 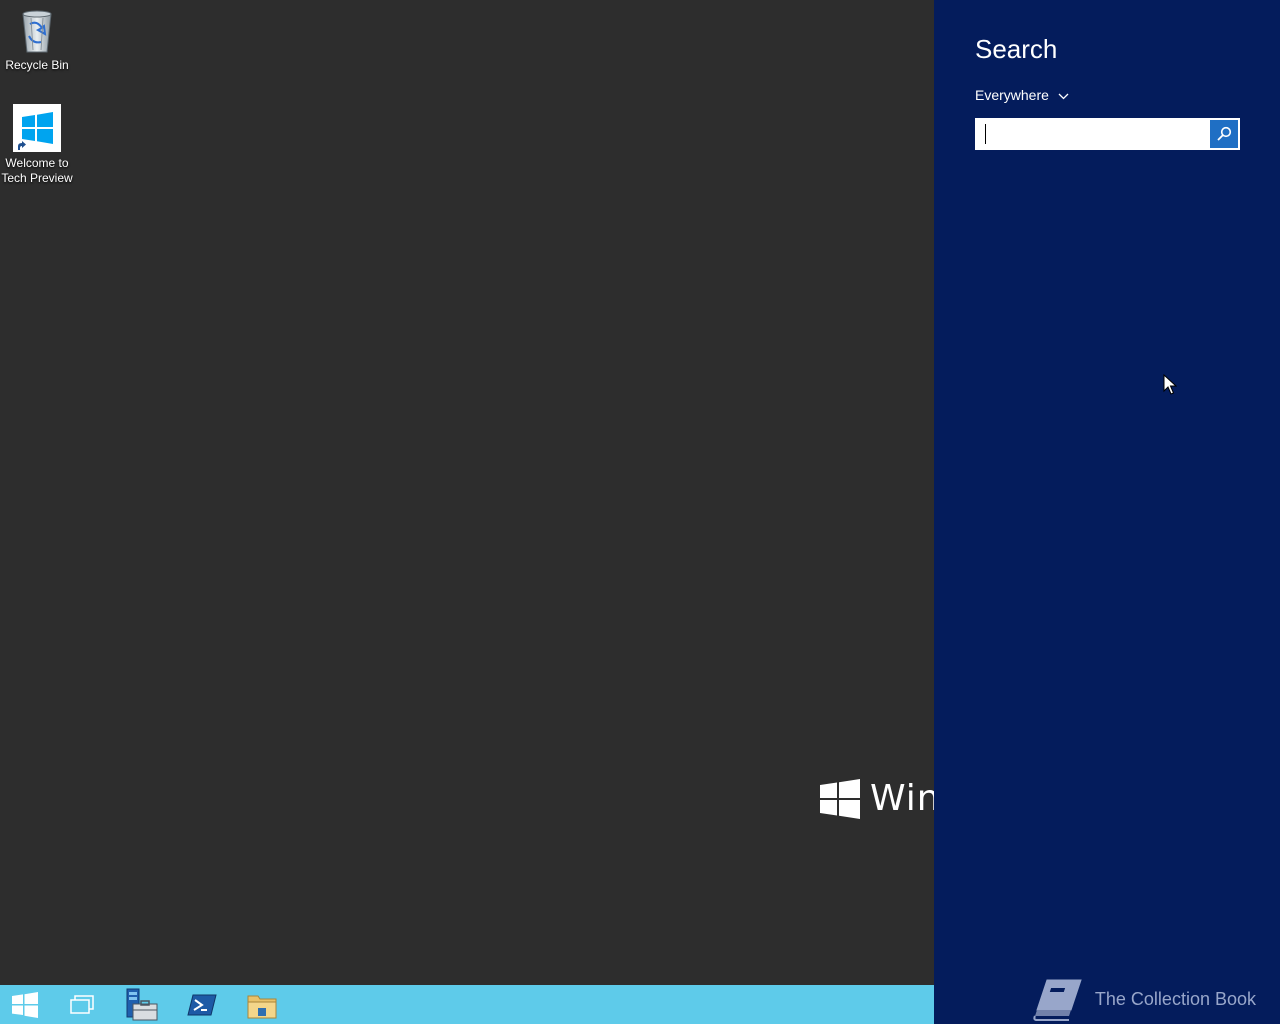 What do you see at coordinates (985, 134) in the screenshot?
I see `text-caret` at bounding box center [985, 134].